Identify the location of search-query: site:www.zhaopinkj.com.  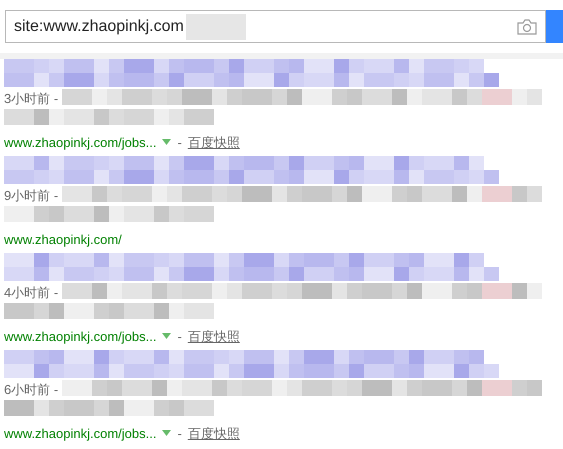
(99, 26).